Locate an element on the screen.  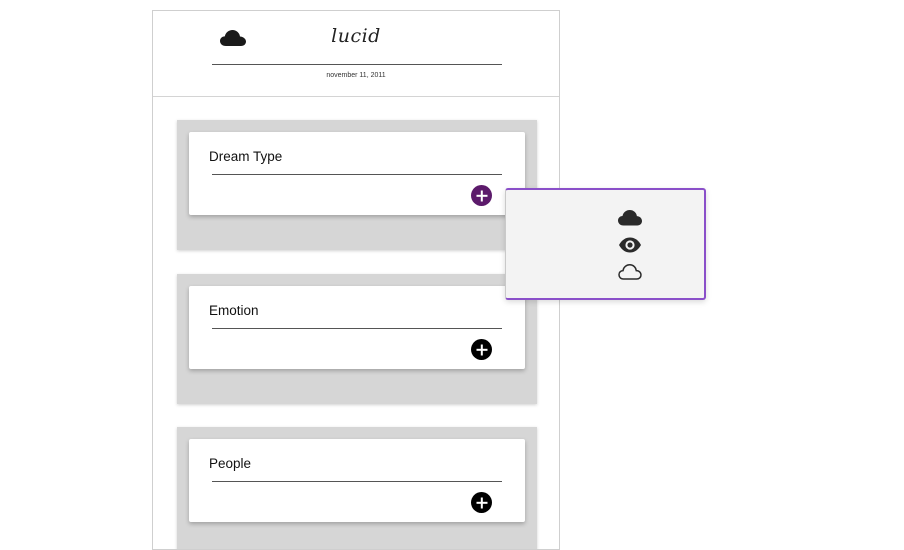
people-underline is located at coordinates (357, 481).